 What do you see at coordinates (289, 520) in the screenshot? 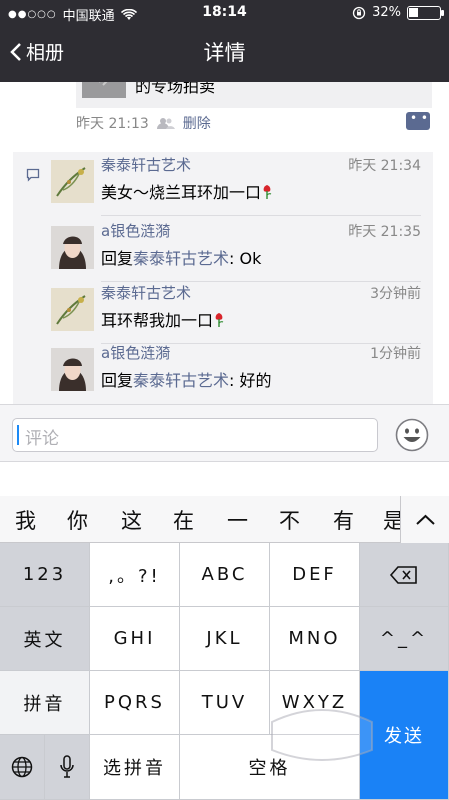
I see `candidate: 不` at bounding box center [289, 520].